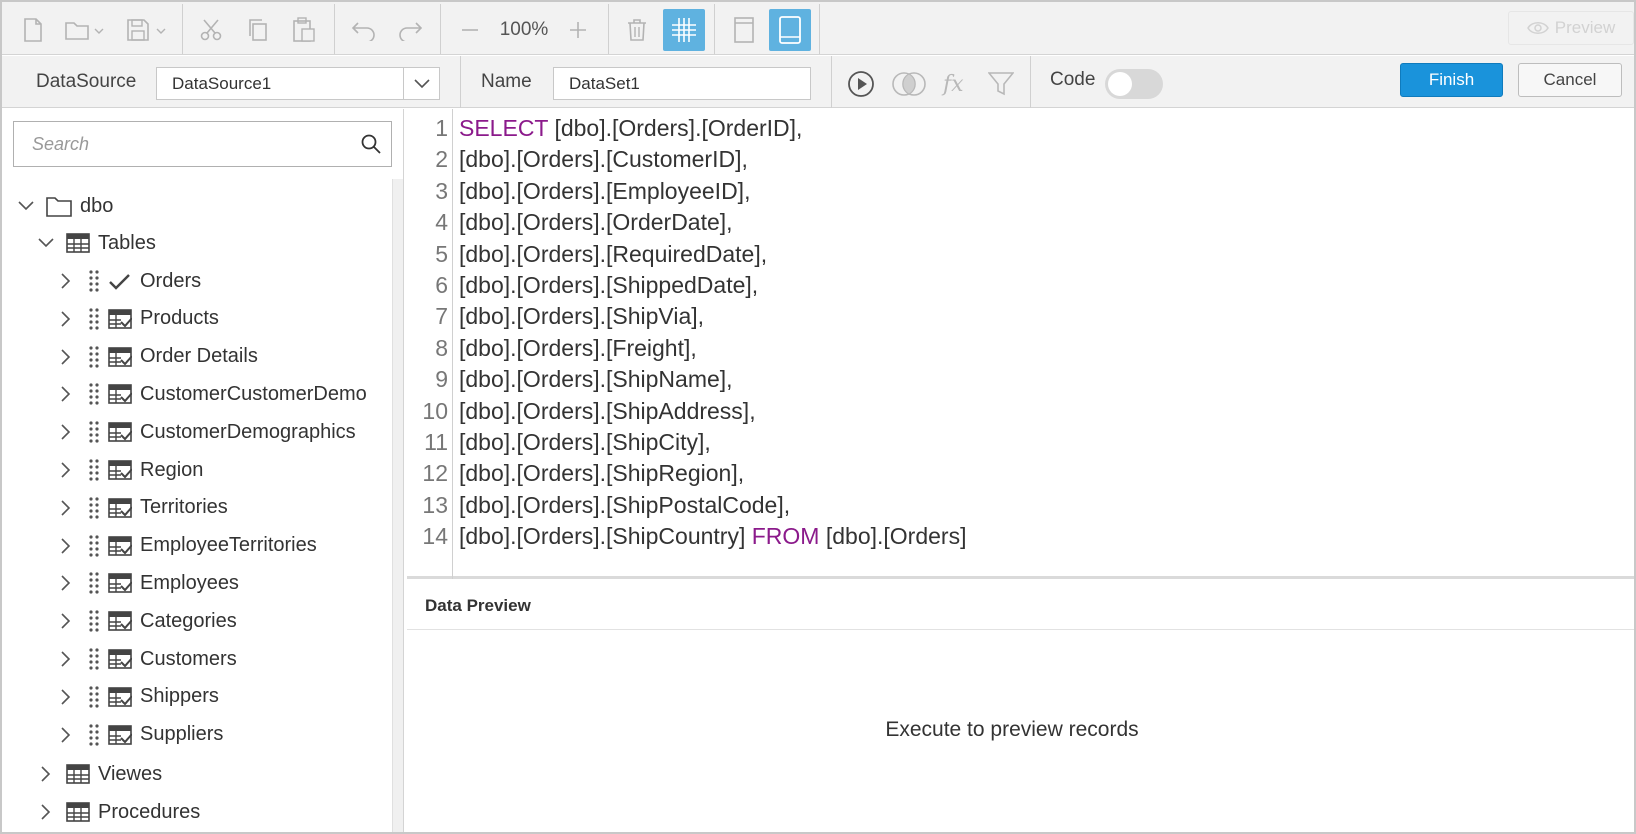 This screenshot has width=1636, height=834. Describe the element at coordinates (436, 442) in the screenshot. I see `line-number: 11` at that location.